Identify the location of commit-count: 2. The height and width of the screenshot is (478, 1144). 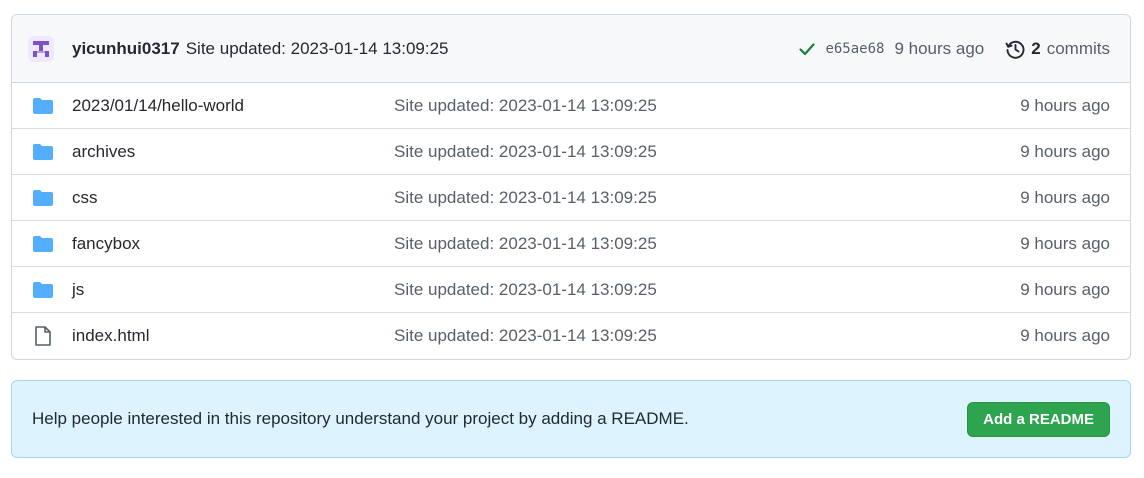
(1036, 48).